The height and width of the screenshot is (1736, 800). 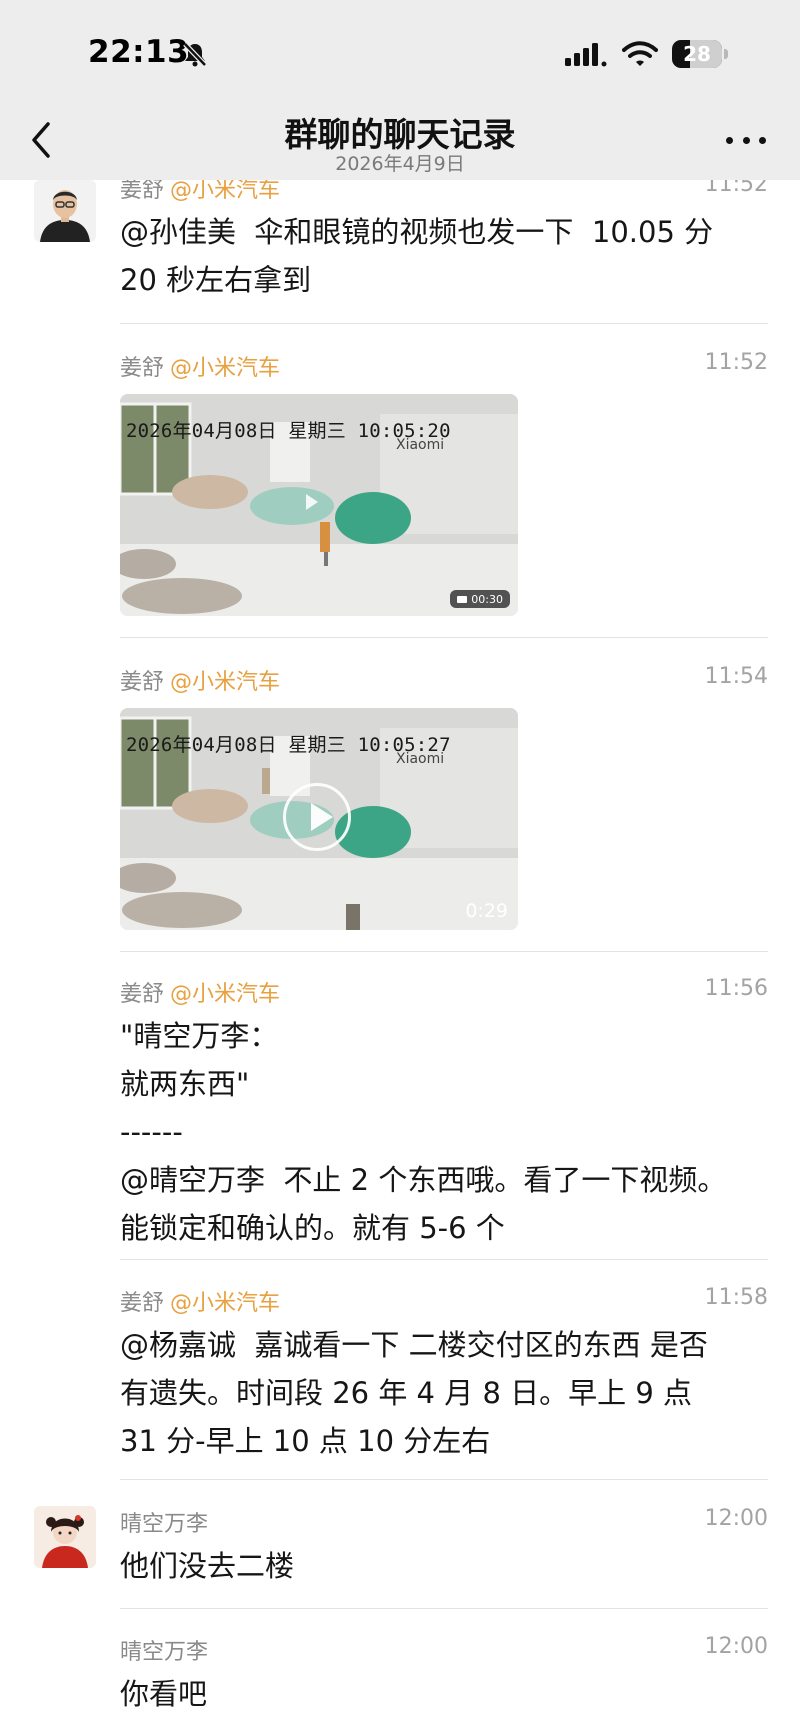 What do you see at coordinates (736, 676) in the screenshot?
I see `message-time: 11:54` at bounding box center [736, 676].